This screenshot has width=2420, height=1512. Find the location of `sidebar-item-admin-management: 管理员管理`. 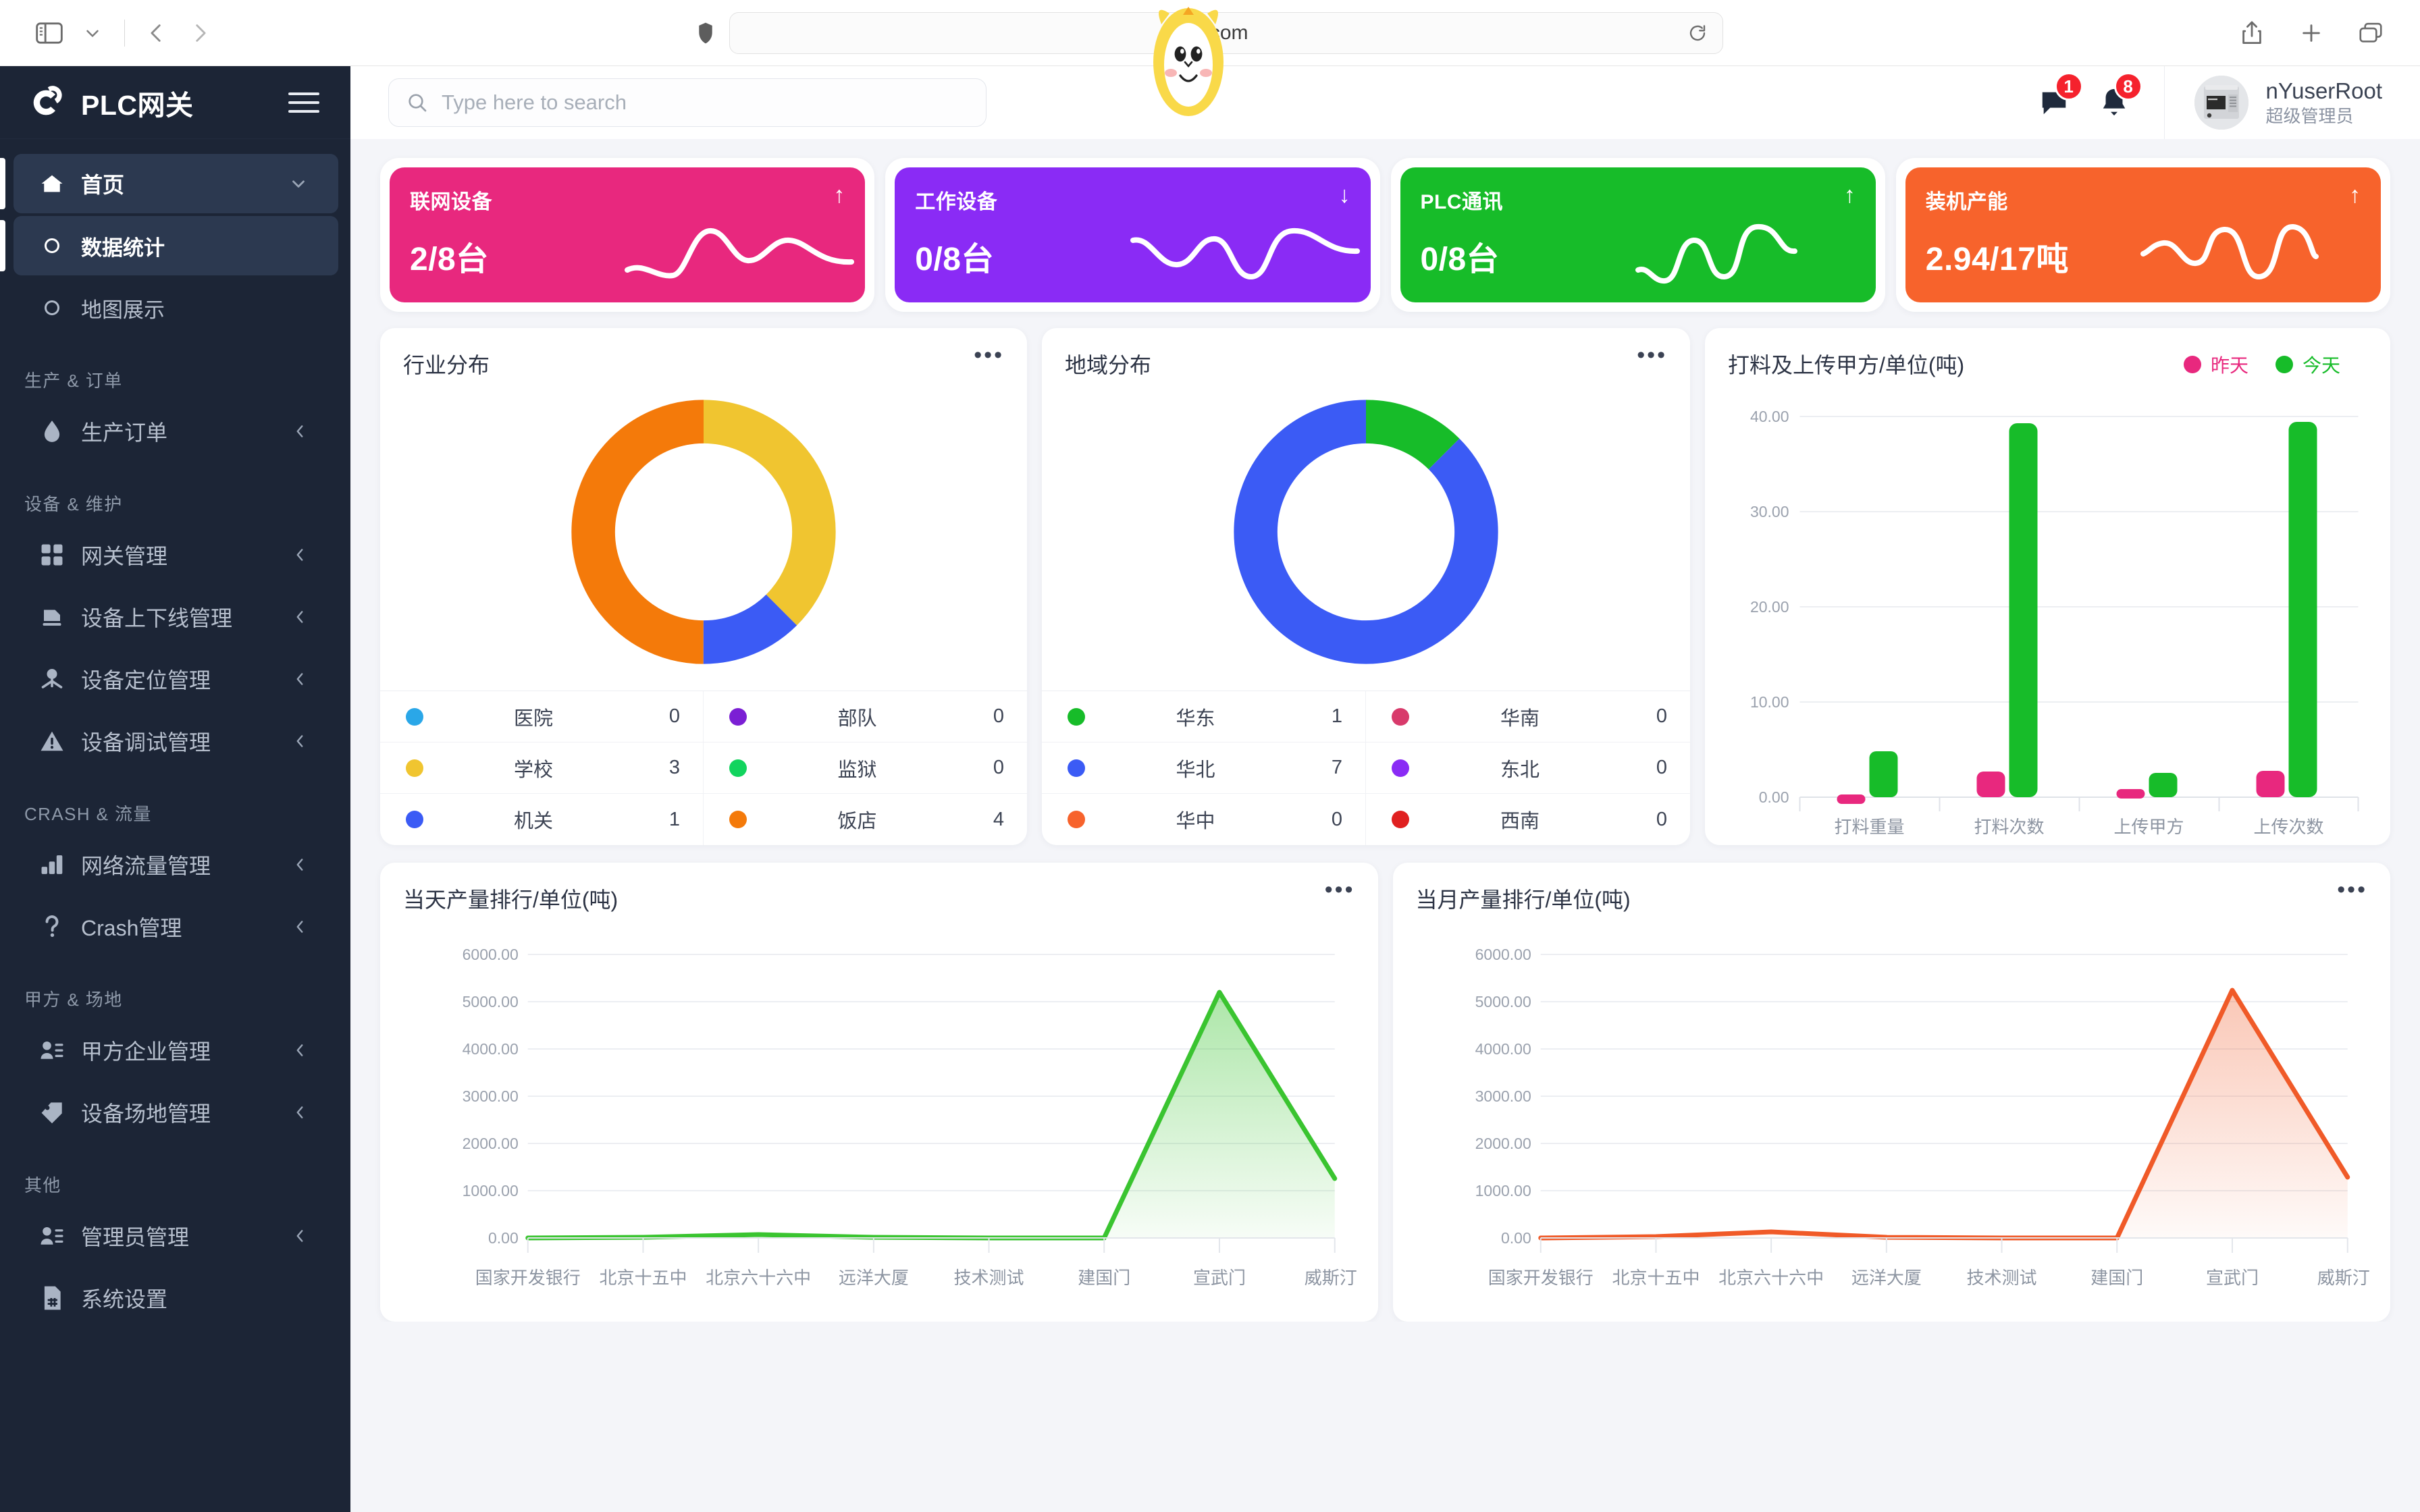

sidebar-item-admin-management: 管理员管理 is located at coordinates (176, 1236).